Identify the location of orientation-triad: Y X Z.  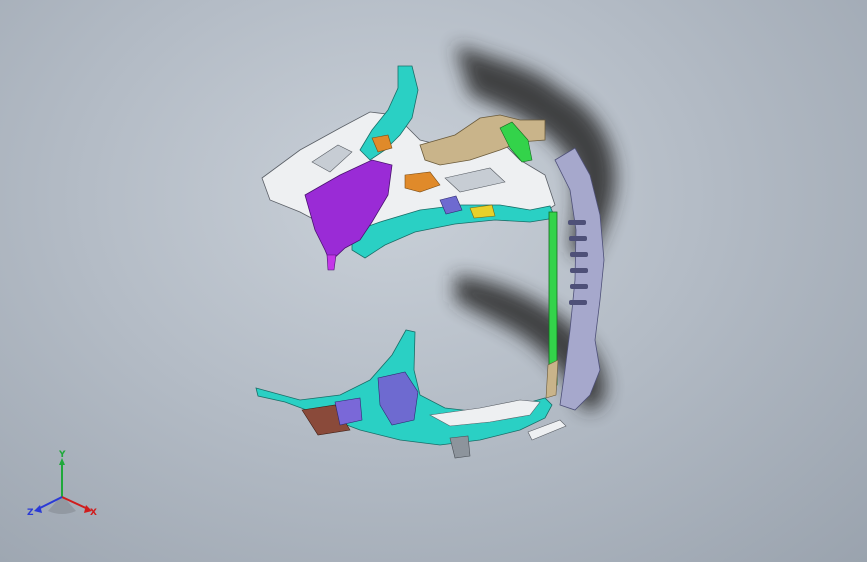
(62, 484).